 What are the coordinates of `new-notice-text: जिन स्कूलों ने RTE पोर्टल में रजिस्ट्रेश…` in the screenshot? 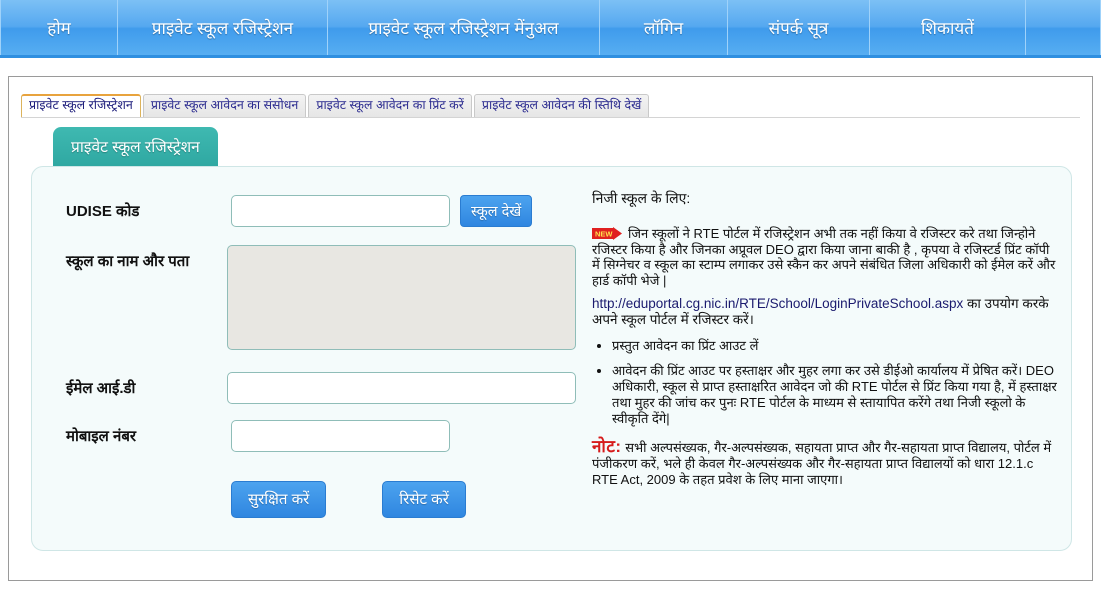 It's located at (824, 257).